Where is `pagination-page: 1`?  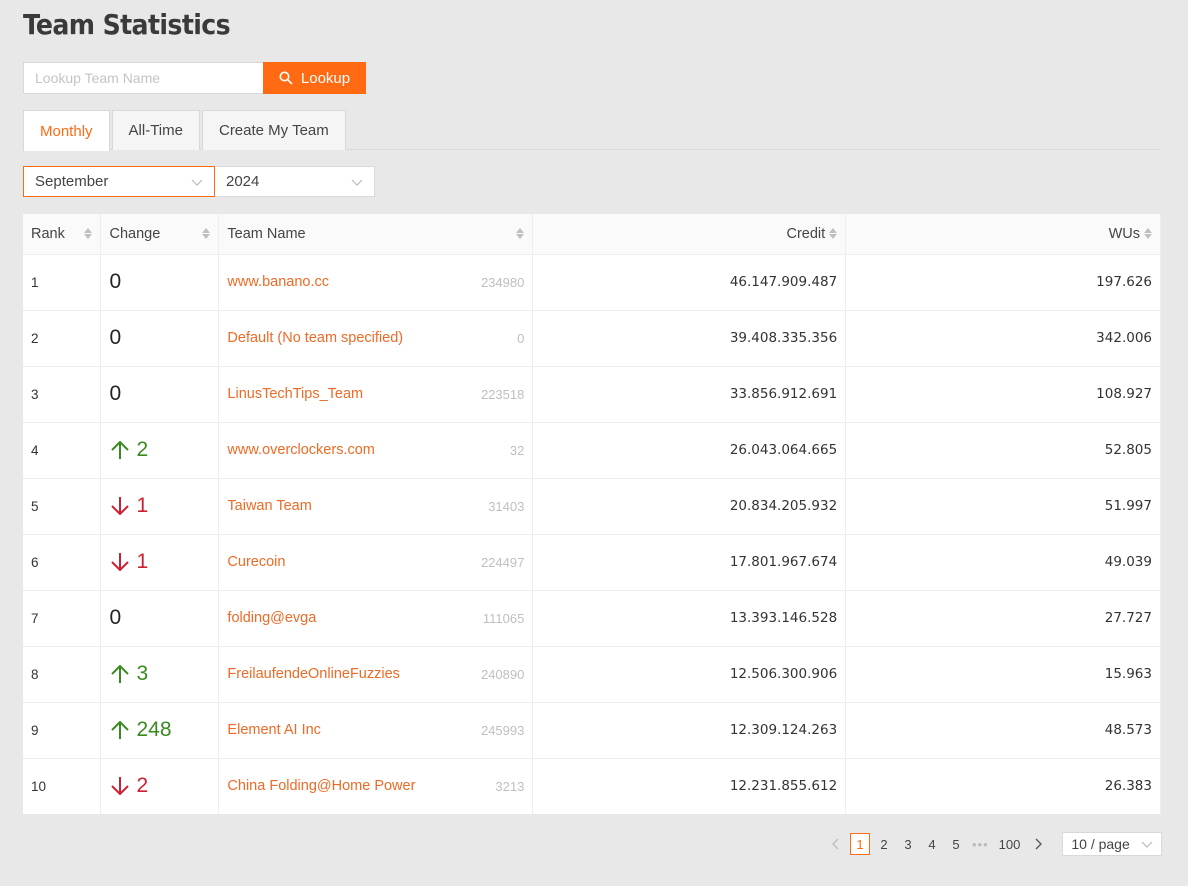 pagination-page: 1 is located at coordinates (860, 844).